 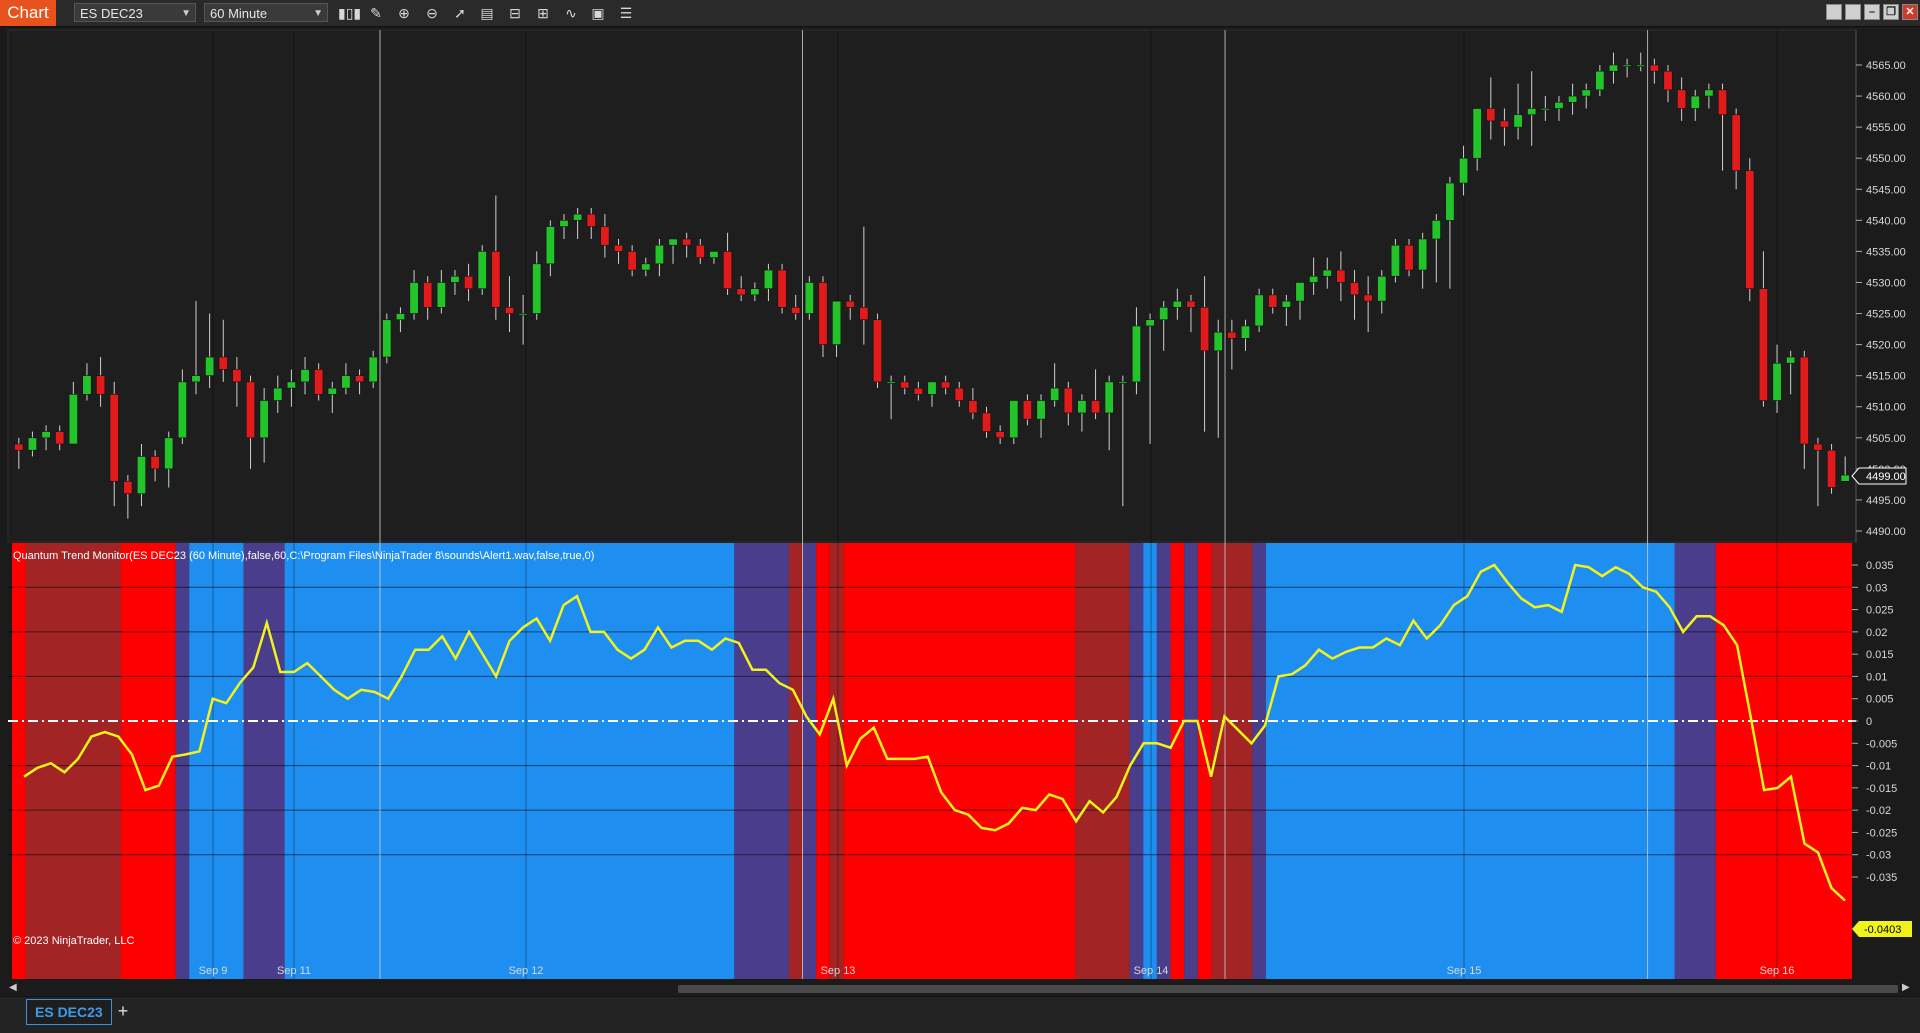 I want to click on price-tick-label: 4490.00, so click(x=1886, y=532).